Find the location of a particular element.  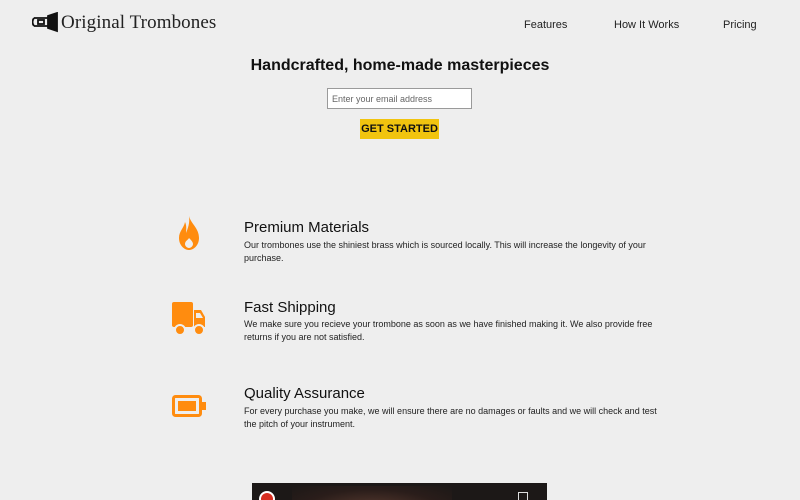

brand-logo: Original Trombones is located at coordinates (124, 23).